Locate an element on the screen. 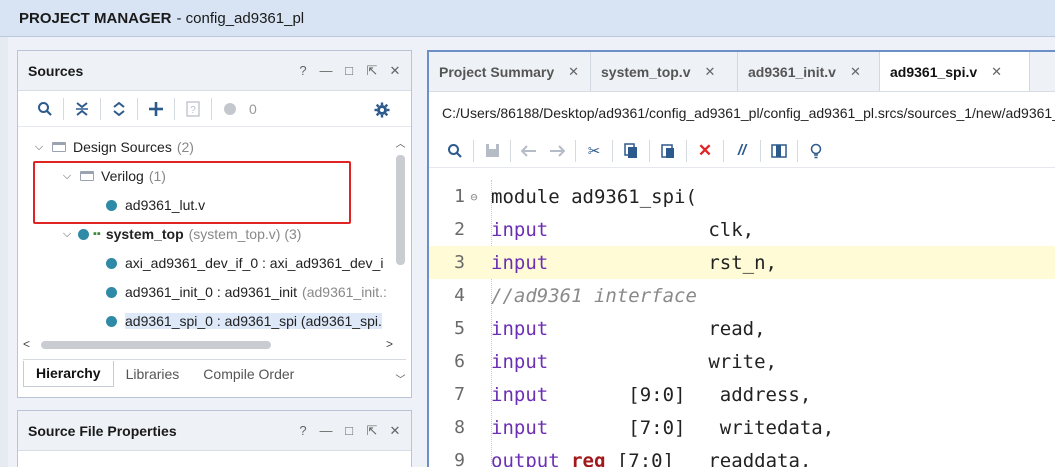 The width and height of the screenshot is (1055, 467). redo-icon is located at coordinates (557, 151).